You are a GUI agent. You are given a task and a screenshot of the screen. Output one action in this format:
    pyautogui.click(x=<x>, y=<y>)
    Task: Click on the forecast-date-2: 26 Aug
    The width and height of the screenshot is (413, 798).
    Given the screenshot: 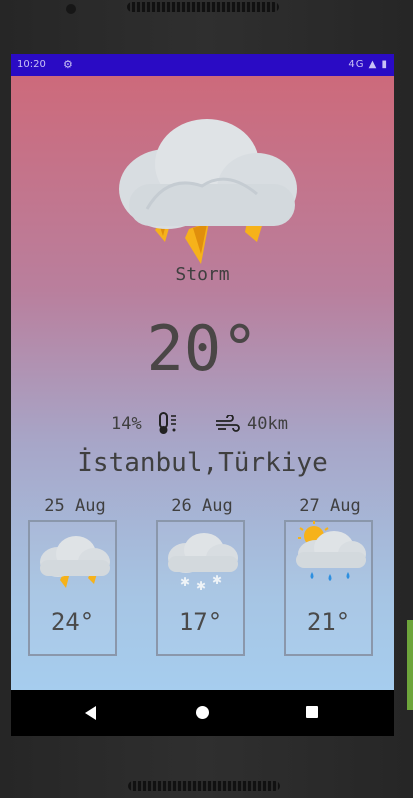 What is the action you would take?
    pyautogui.click(x=202, y=506)
    